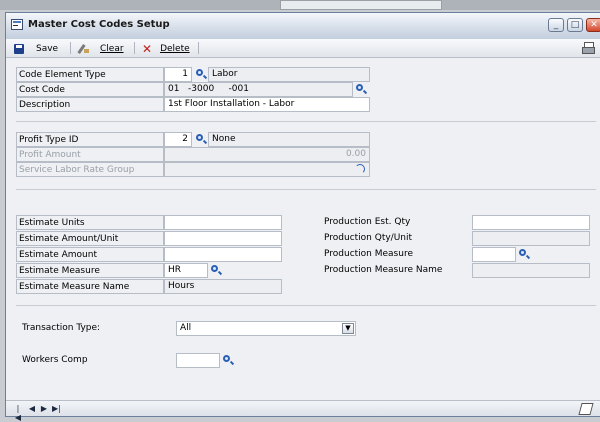 The width and height of the screenshot is (600, 422). What do you see at coordinates (303, 26) in the screenshot?
I see `title-bar: Master Cost Codes Setup _ □ ✕` at bounding box center [303, 26].